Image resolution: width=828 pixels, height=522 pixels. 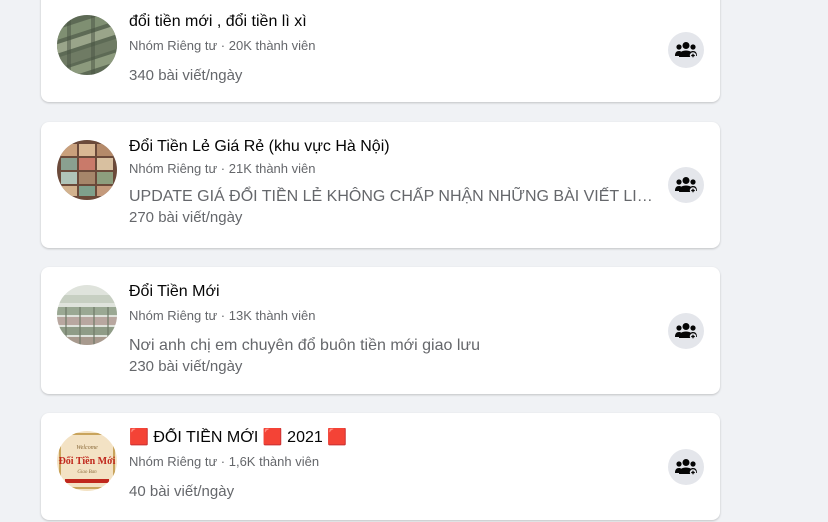 I want to click on money-bundles-photo-icon, so click(x=87, y=45).